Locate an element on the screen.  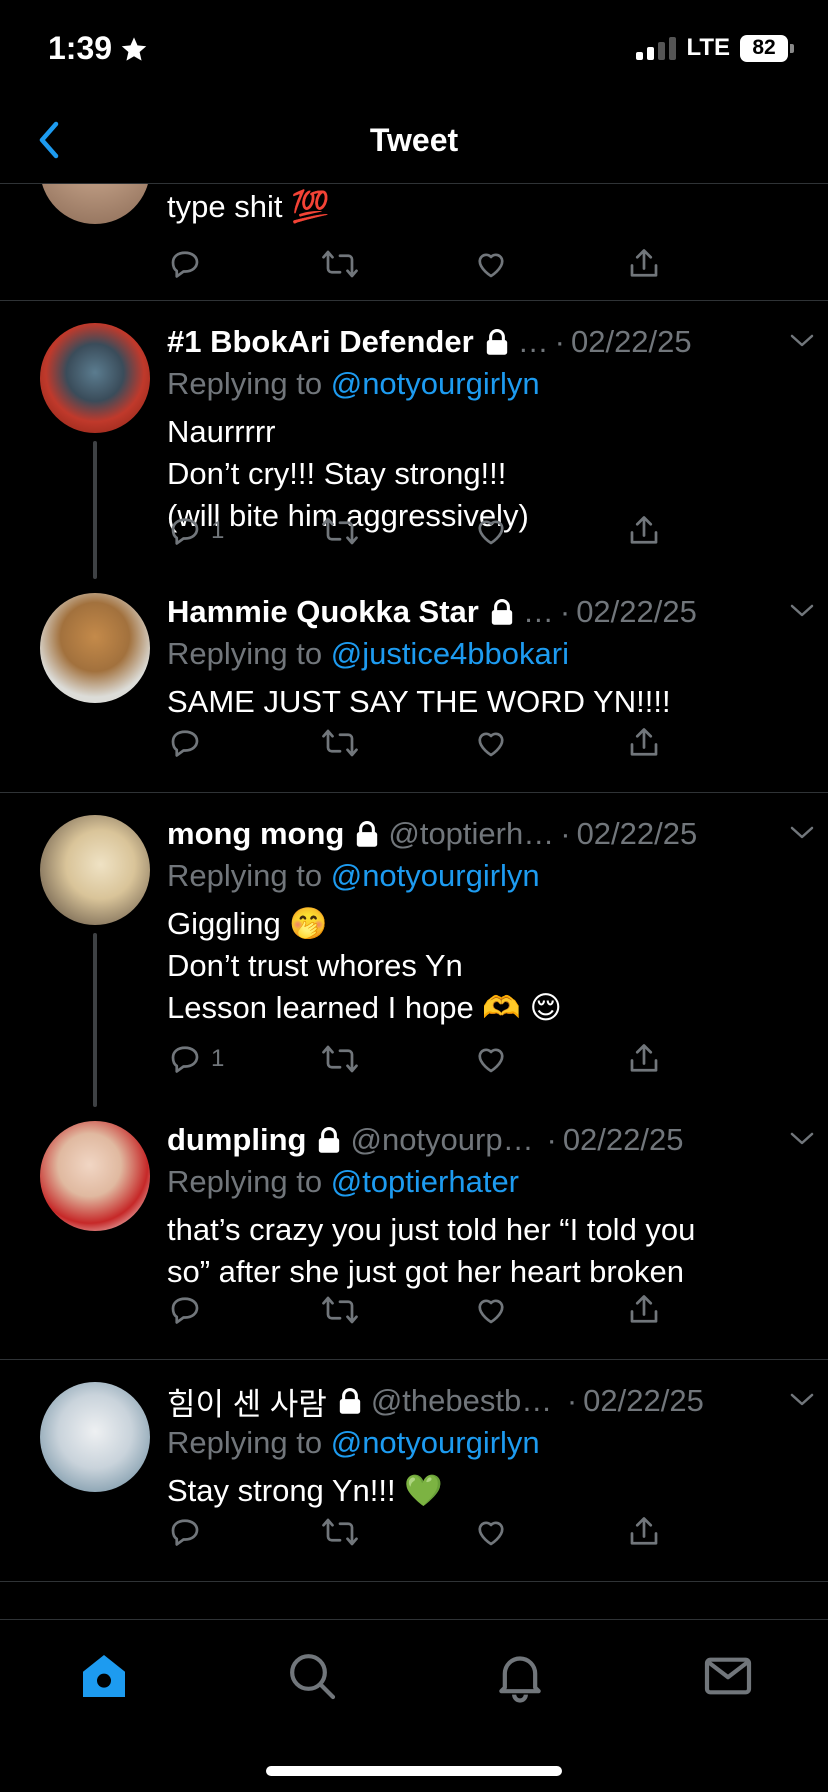
tweet-text: Stay strong Yn!!! 💚 is located at coordinates (482, 1491).